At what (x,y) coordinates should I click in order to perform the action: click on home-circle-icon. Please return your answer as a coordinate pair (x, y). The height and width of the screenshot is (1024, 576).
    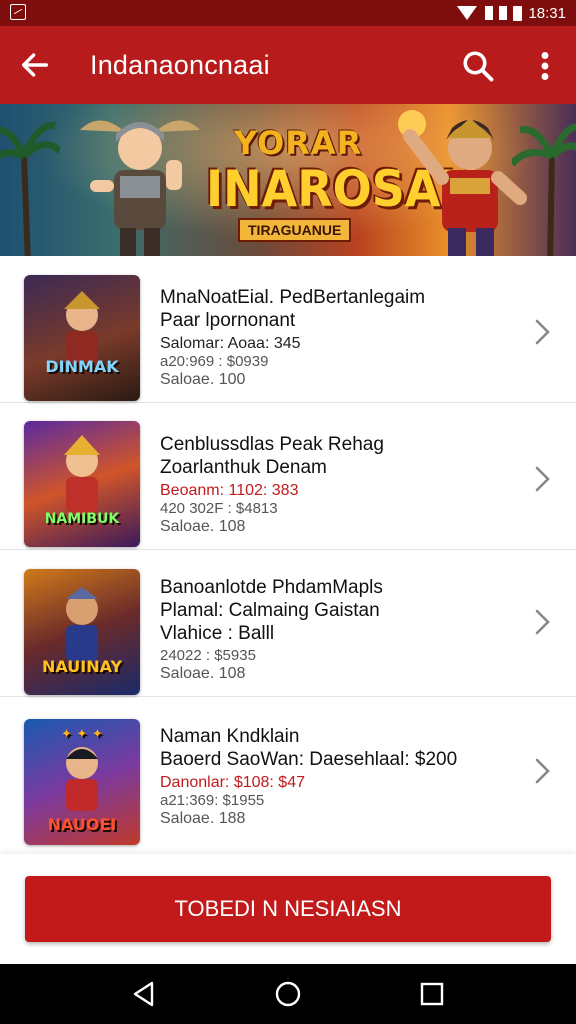
    Looking at the image, I should click on (288, 994).